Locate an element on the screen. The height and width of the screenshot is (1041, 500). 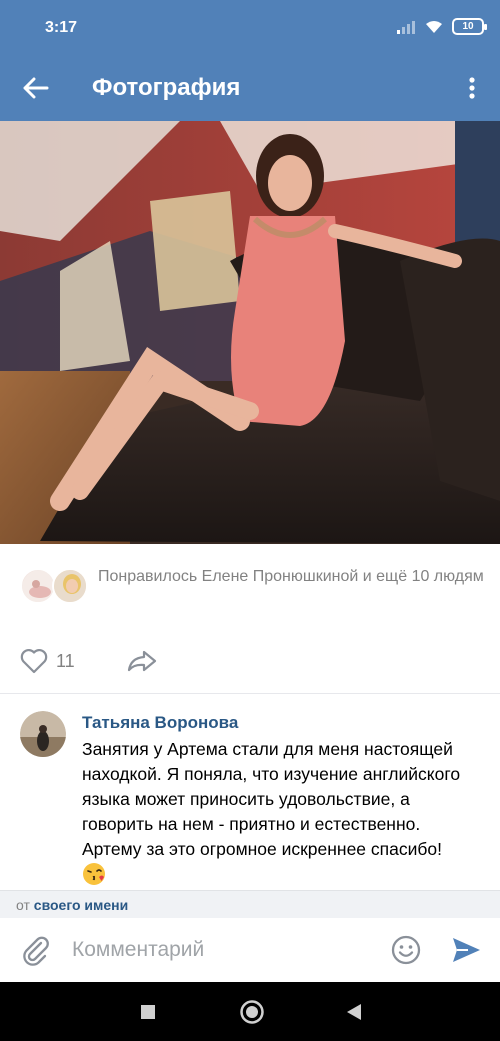
recents-button is located at coordinates (148, 1012).